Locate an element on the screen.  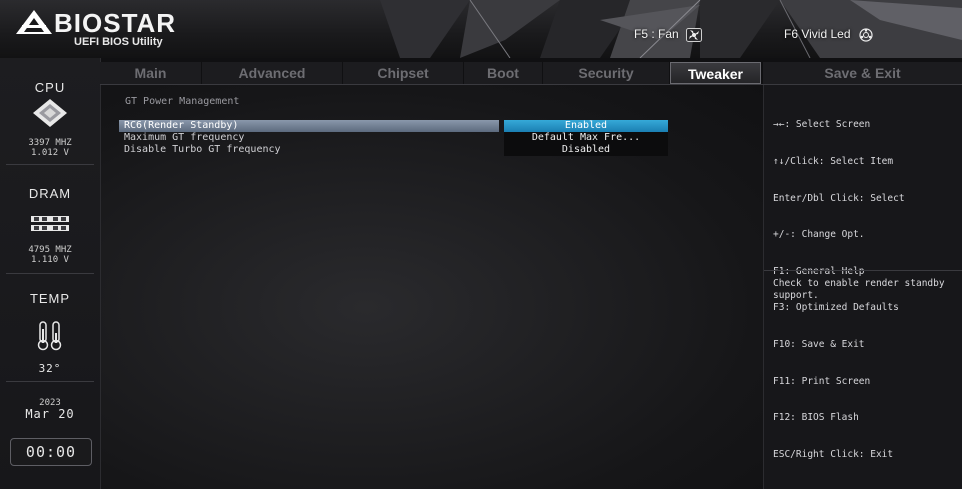
help-text: Check to enable render standby support. is located at coordinates (859, 289).